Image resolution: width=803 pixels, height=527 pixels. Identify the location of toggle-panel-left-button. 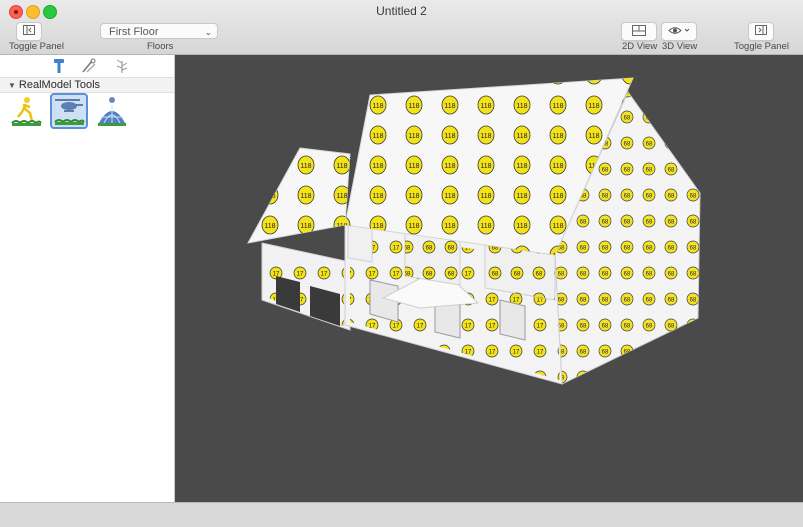
(29, 31).